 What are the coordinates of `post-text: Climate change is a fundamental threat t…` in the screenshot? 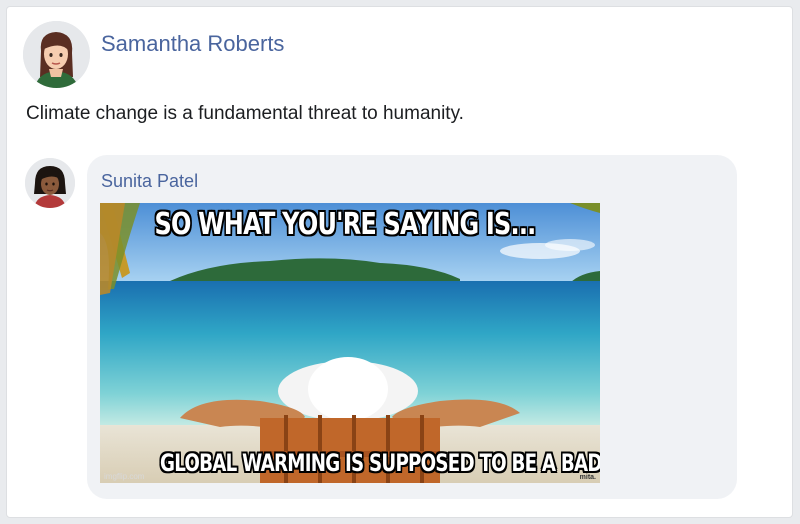 It's located at (245, 113).